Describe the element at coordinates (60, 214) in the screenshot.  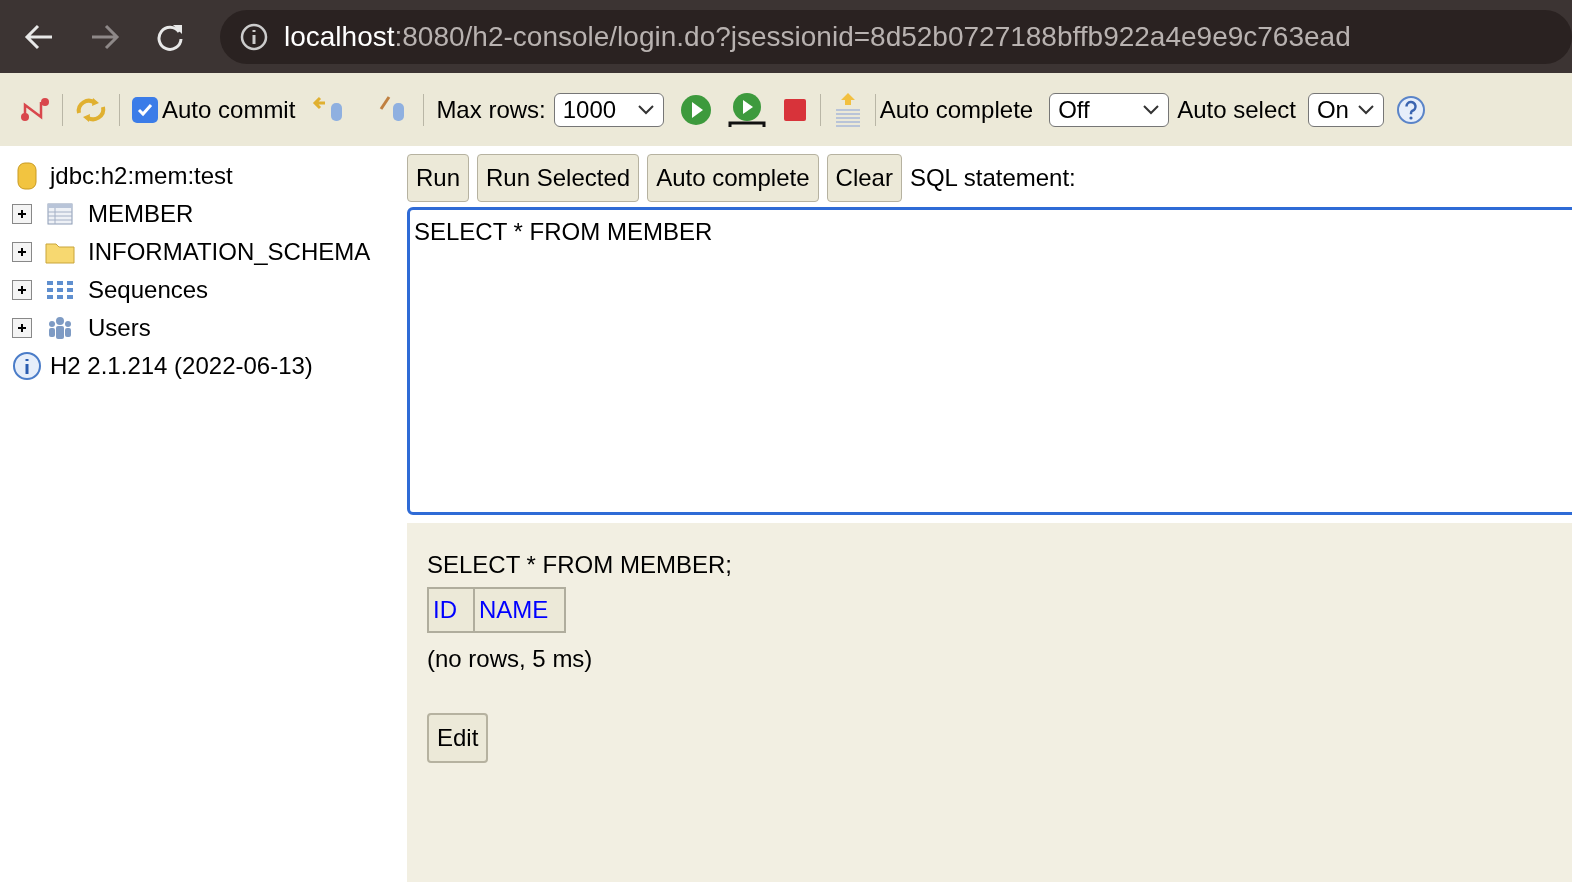
I see `table-icon` at that location.